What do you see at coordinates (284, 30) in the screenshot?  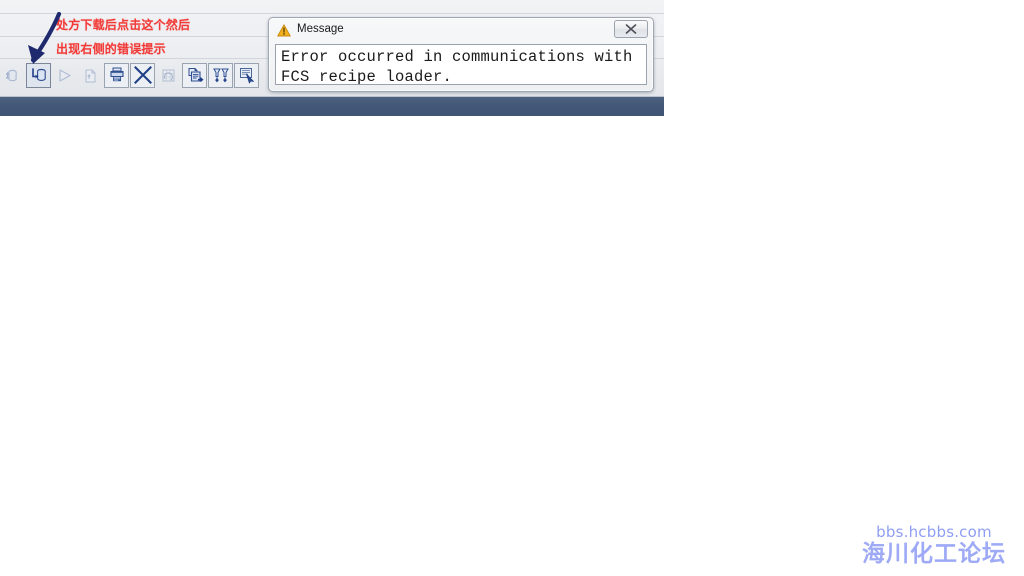 I see `warning-triangle-icon` at bounding box center [284, 30].